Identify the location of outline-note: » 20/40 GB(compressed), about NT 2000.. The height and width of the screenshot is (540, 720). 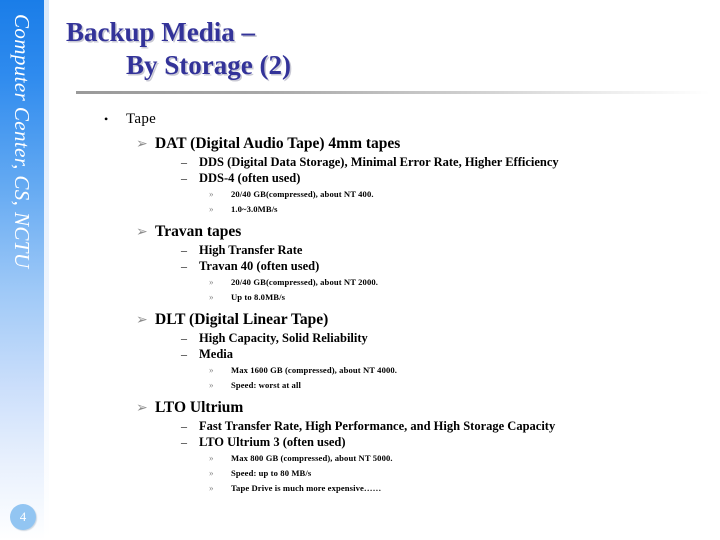
(391, 282).